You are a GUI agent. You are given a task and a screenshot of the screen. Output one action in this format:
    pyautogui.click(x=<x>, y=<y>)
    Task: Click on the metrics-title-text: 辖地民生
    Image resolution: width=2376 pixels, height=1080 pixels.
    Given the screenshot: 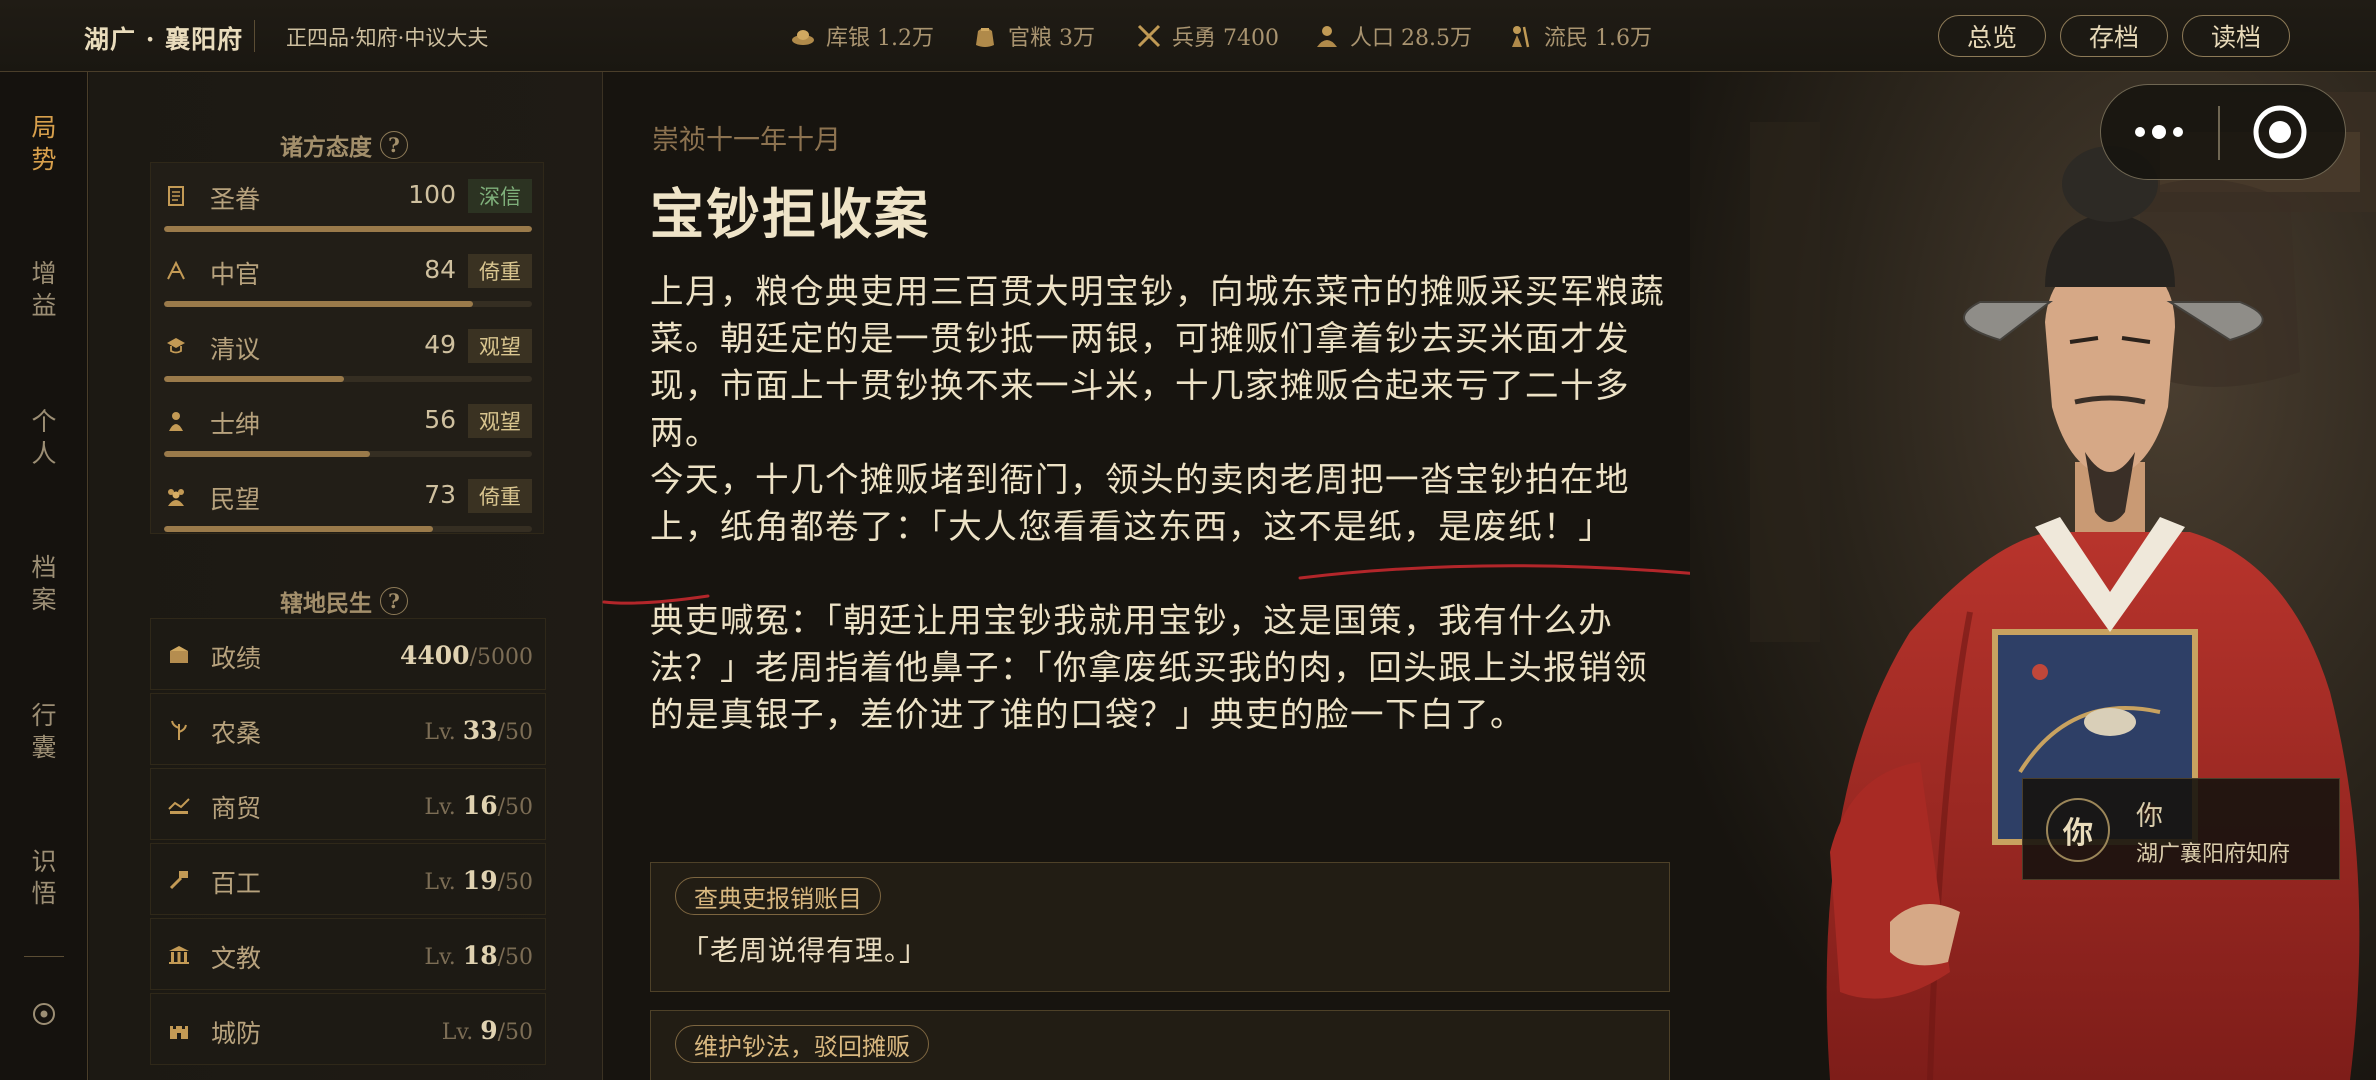 What is the action you would take?
    pyautogui.click(x=326, y=603)
    